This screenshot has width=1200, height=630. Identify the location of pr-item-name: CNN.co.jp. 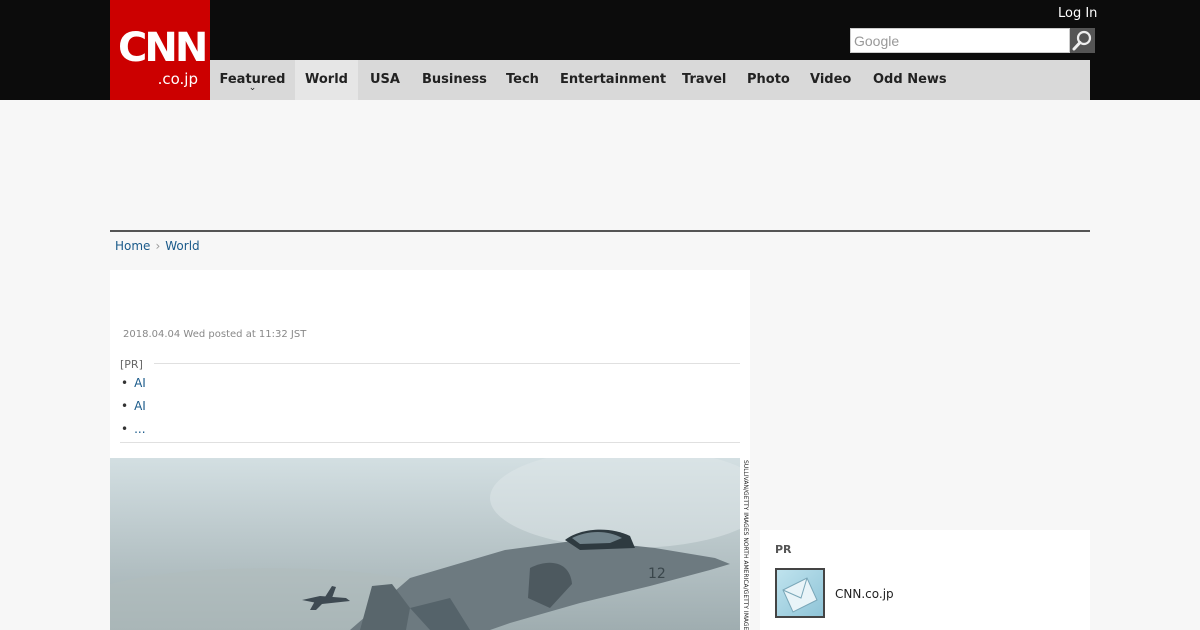
(864, 594).